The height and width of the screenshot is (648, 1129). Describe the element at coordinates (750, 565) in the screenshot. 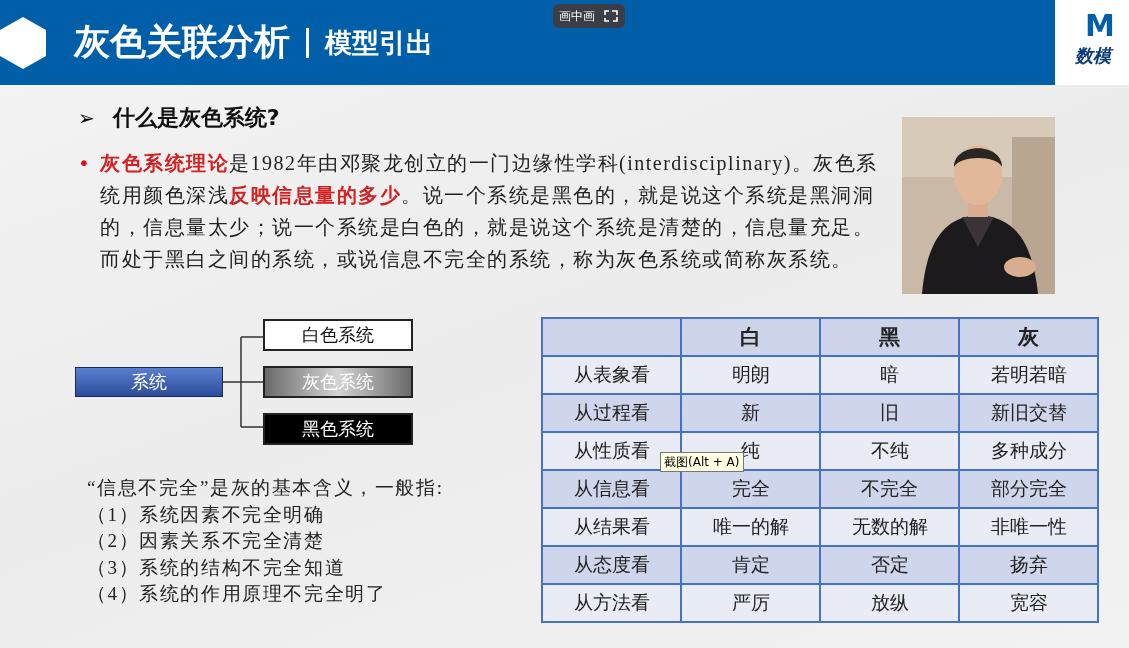

I see `table-cell: 肯定` at that location.